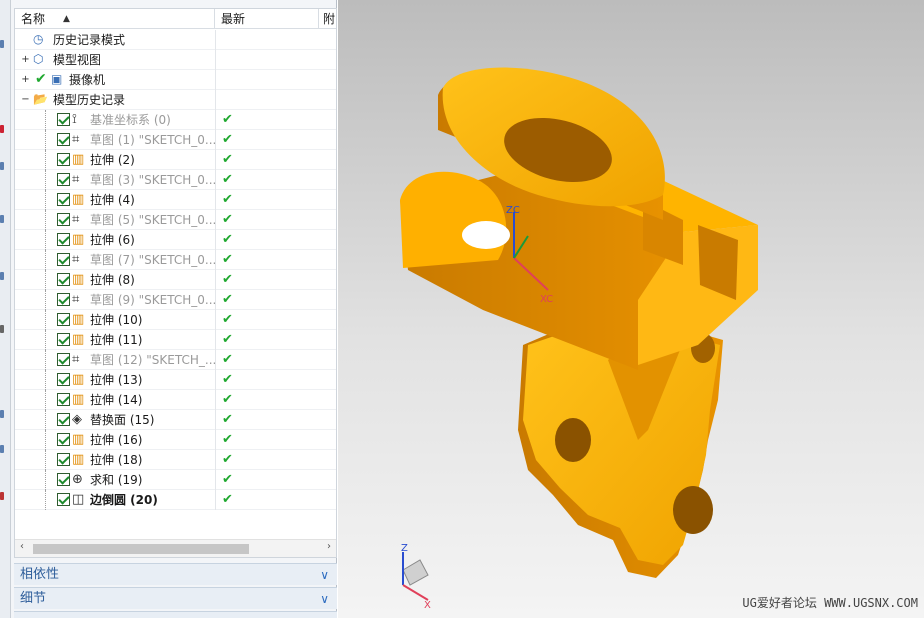 This screenshot has width=924, height=618. I want to click on feature-row: ◈ 替换面 (15) ✔, so click(175, 420).